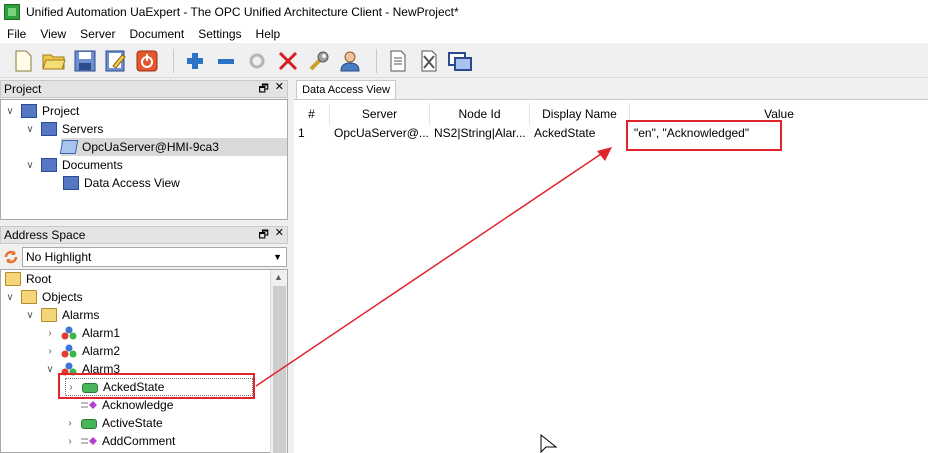 This screenshot has height=453, width=928. Describe the element at coordinates (156, 34) in the screenshot. I see `menu-document: Document` at that location.